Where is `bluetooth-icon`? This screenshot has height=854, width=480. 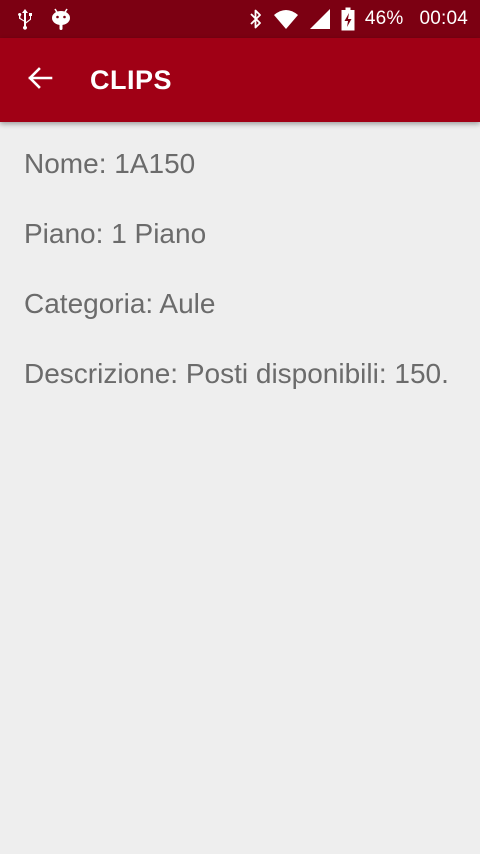
bluetooth-icon is located at coordinates (256, 19).